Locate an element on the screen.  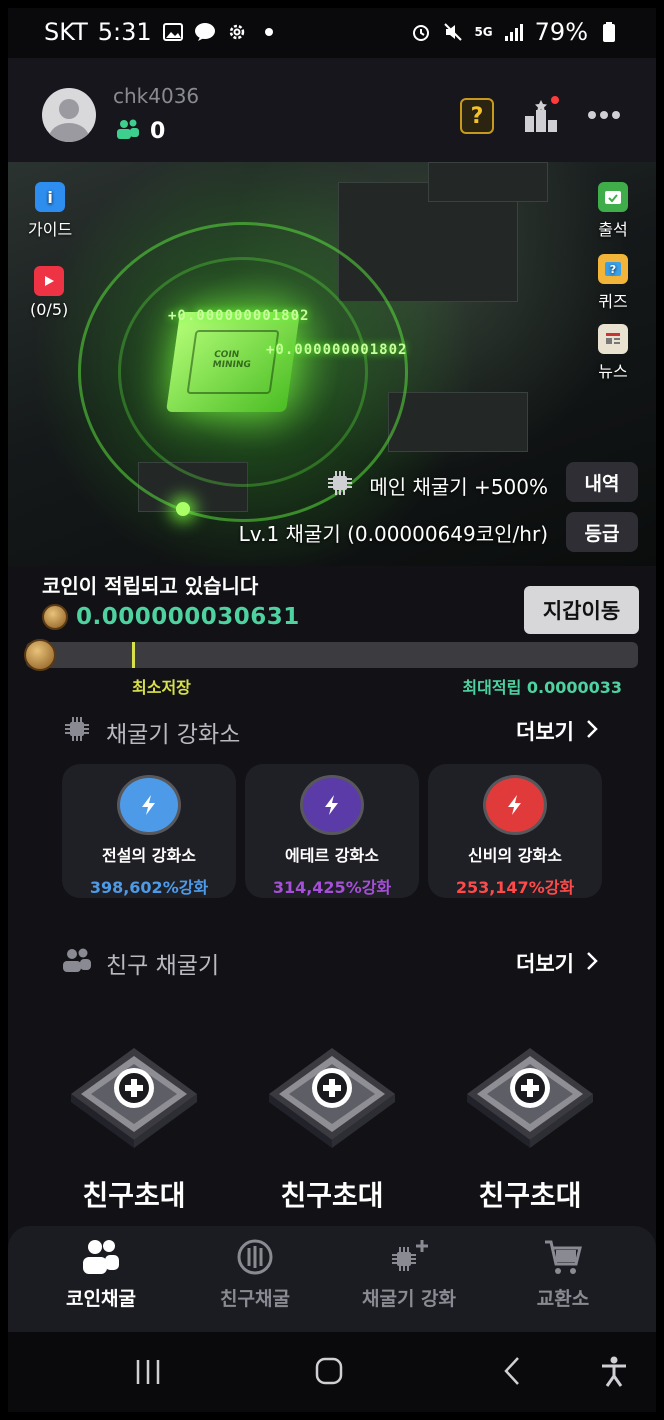
move-to-wallet-button: 지갑이동 is located at coordinates (581, 610).